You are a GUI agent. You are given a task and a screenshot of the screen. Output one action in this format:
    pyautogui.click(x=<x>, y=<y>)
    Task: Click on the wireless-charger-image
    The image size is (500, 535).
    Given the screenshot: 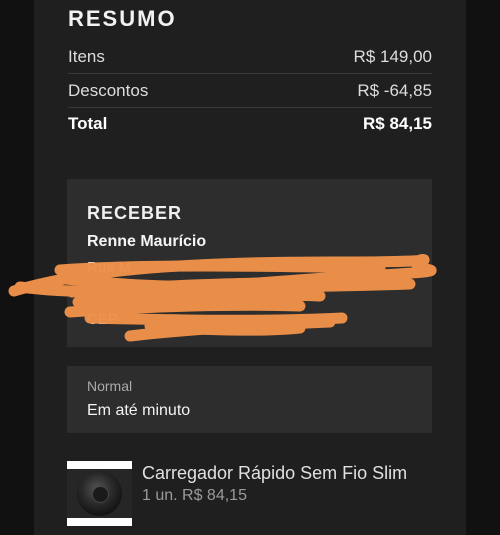 What is the action you would take?
    pyautogui.click(x=99, y=493)
    